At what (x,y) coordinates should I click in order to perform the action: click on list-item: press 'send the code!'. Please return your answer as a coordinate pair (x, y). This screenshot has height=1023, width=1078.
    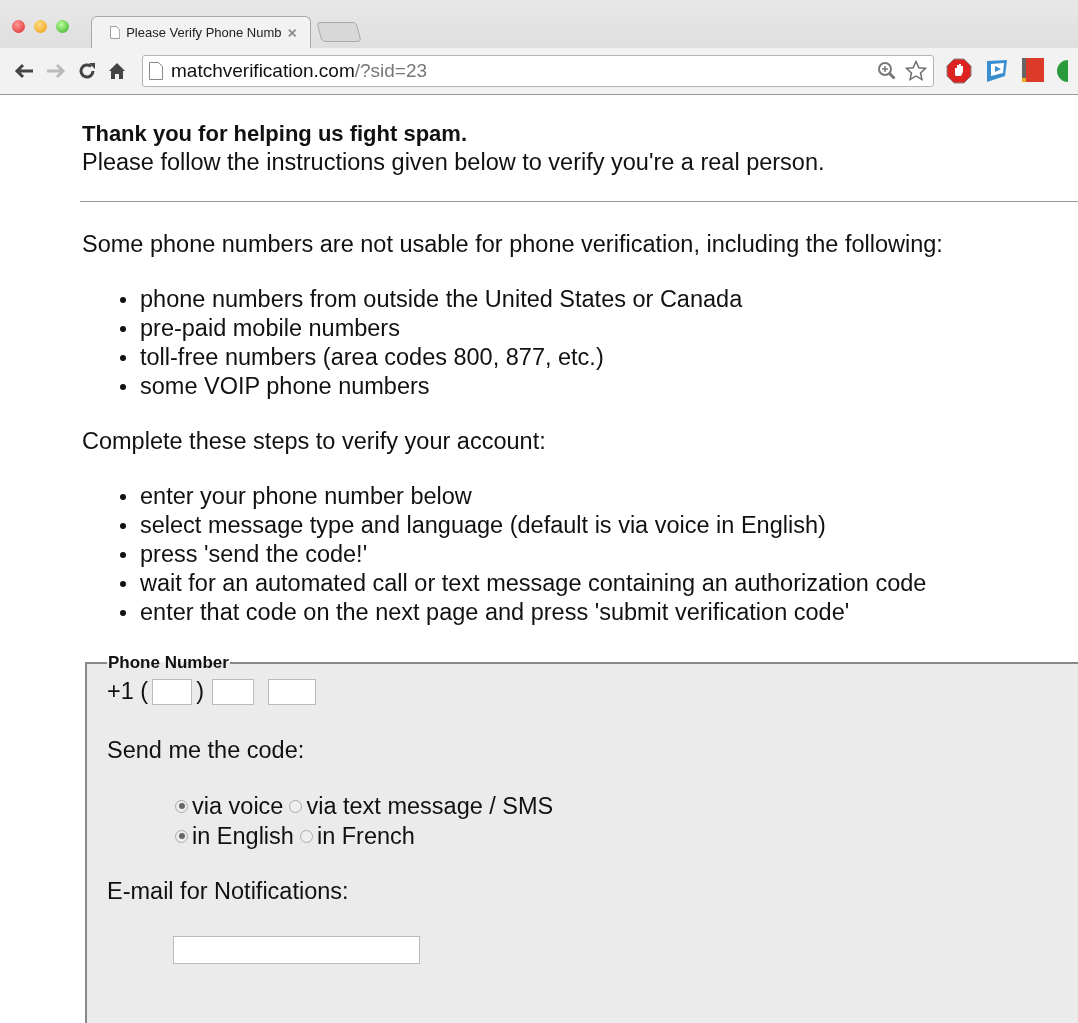
    Looking at the image, I should click on (254, 554).